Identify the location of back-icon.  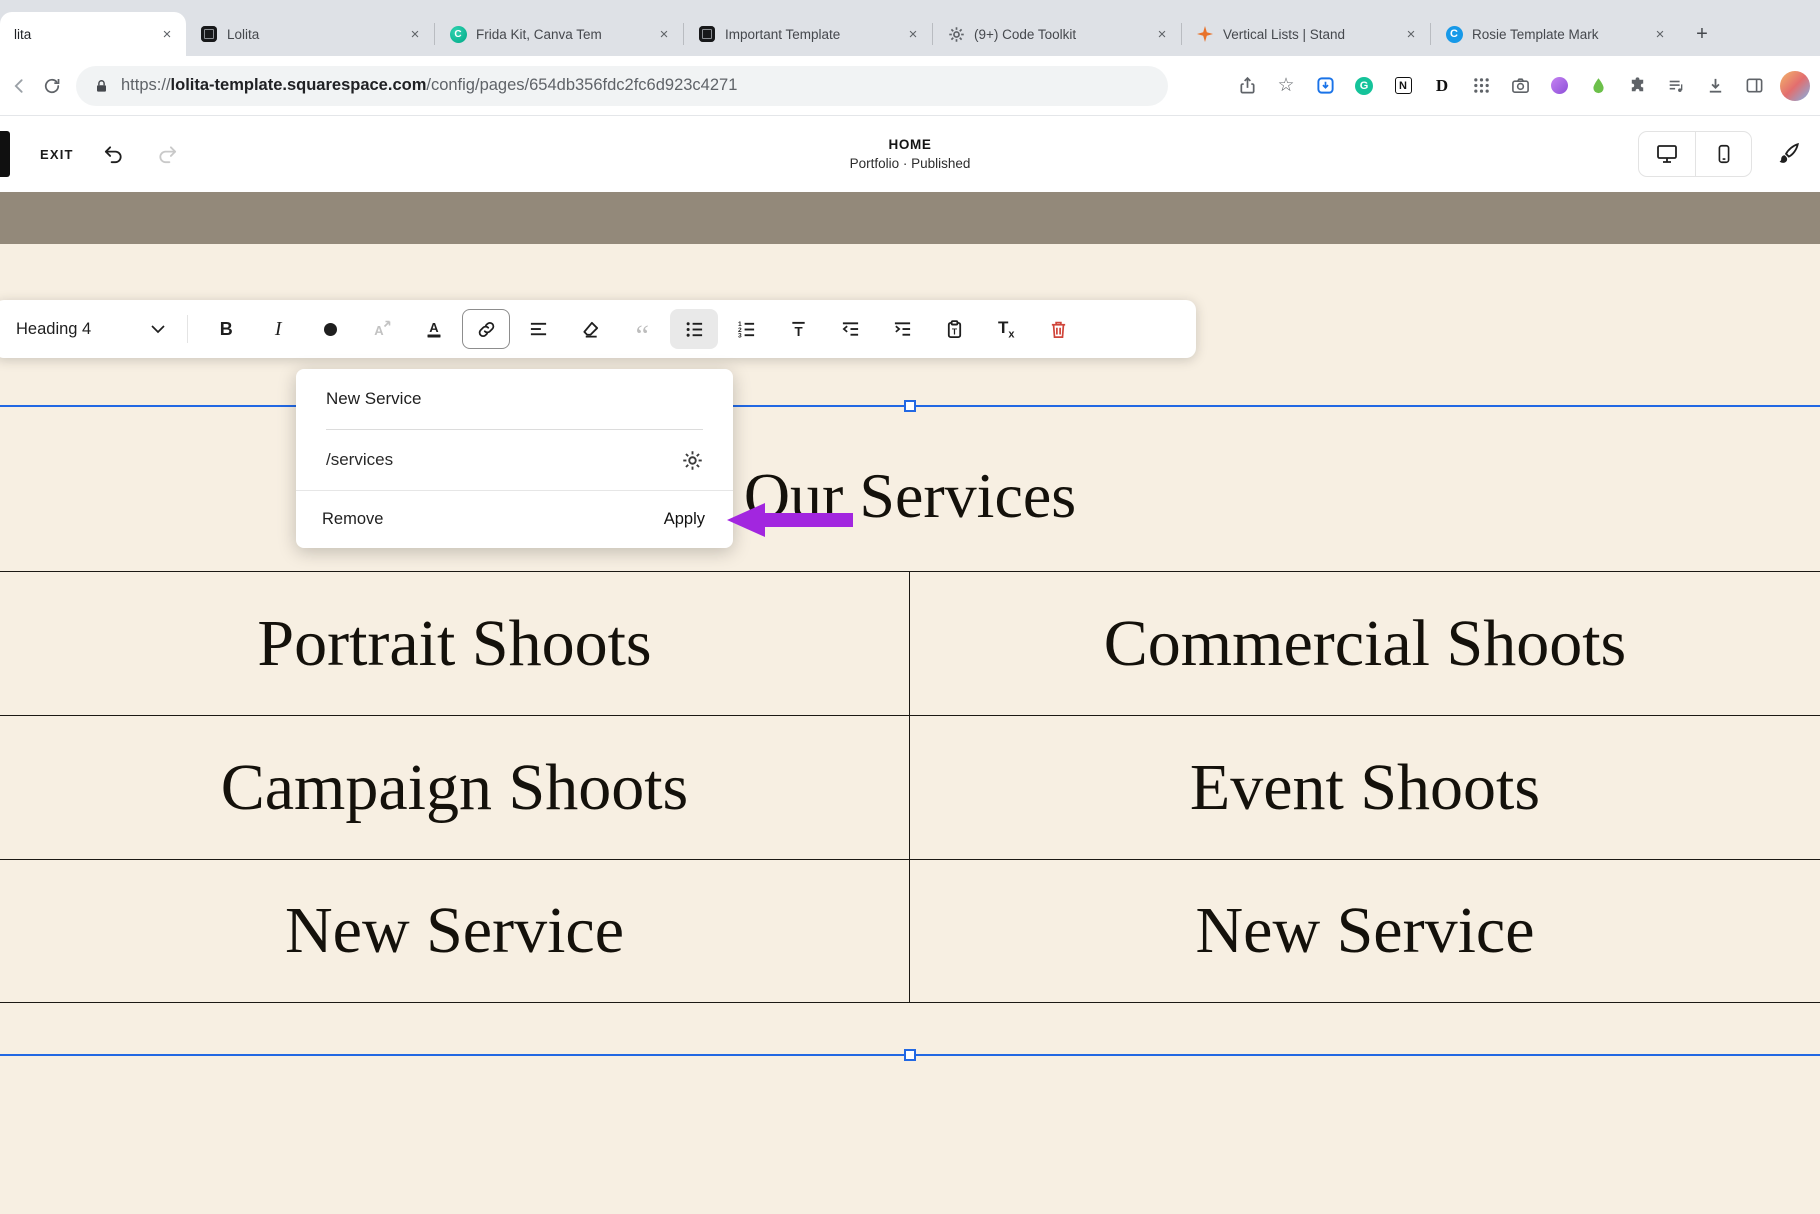
(20, 86).